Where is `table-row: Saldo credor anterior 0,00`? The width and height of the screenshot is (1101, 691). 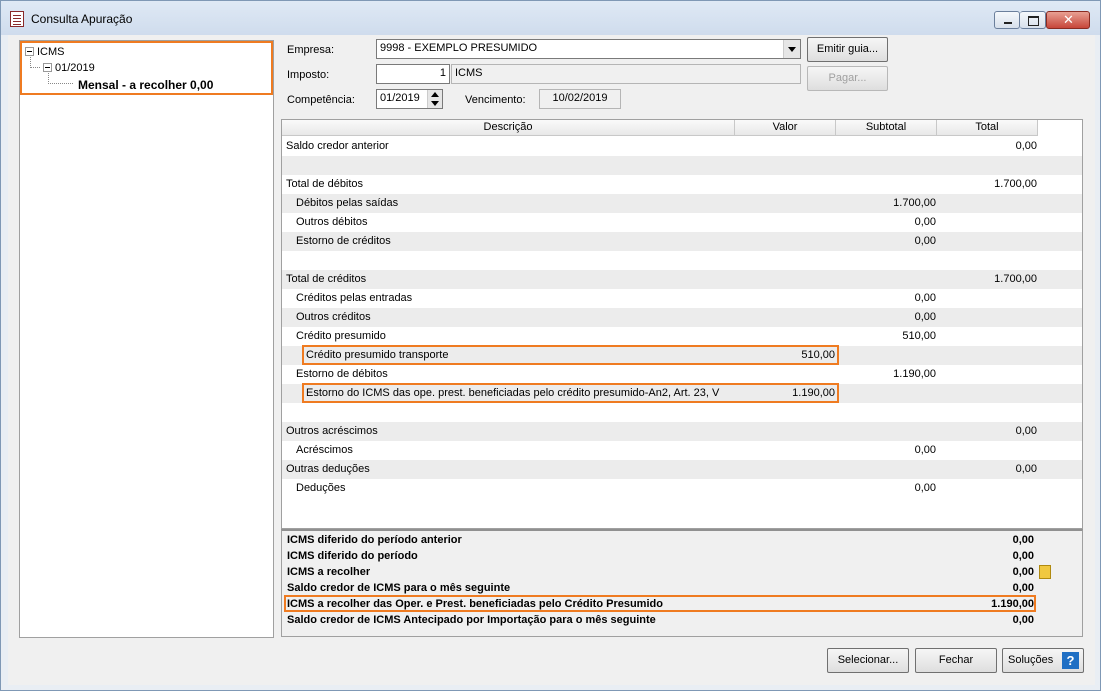
table-row: Saldo credor anterior 0,00 is located at coordinates (682, 146).